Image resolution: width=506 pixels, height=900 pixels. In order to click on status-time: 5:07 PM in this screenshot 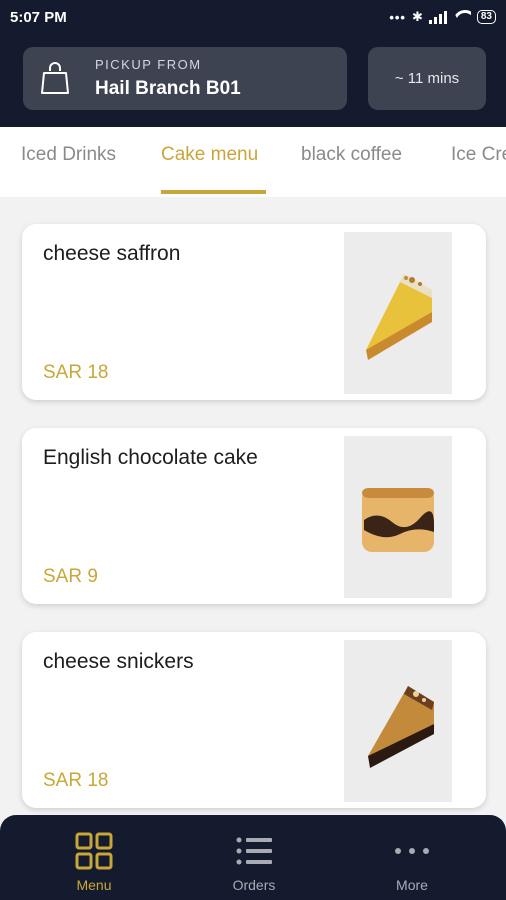, I will do `click(38, 17)`.